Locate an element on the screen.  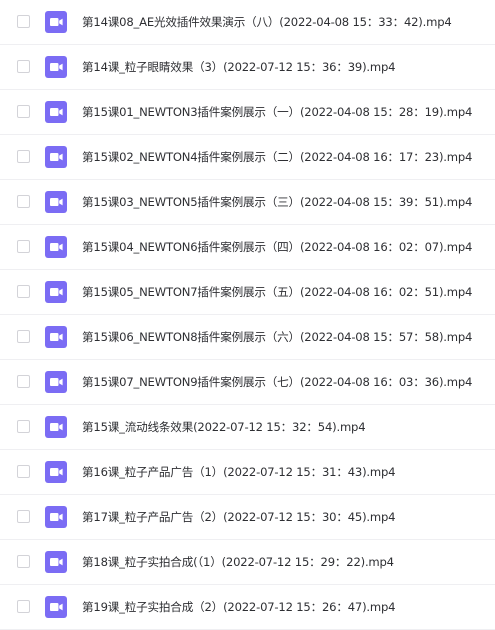
file-name: 第16课_粒子产品广告（1）(2022-07-12 15：31：43).mp4 is located at coordinates (286, 472).